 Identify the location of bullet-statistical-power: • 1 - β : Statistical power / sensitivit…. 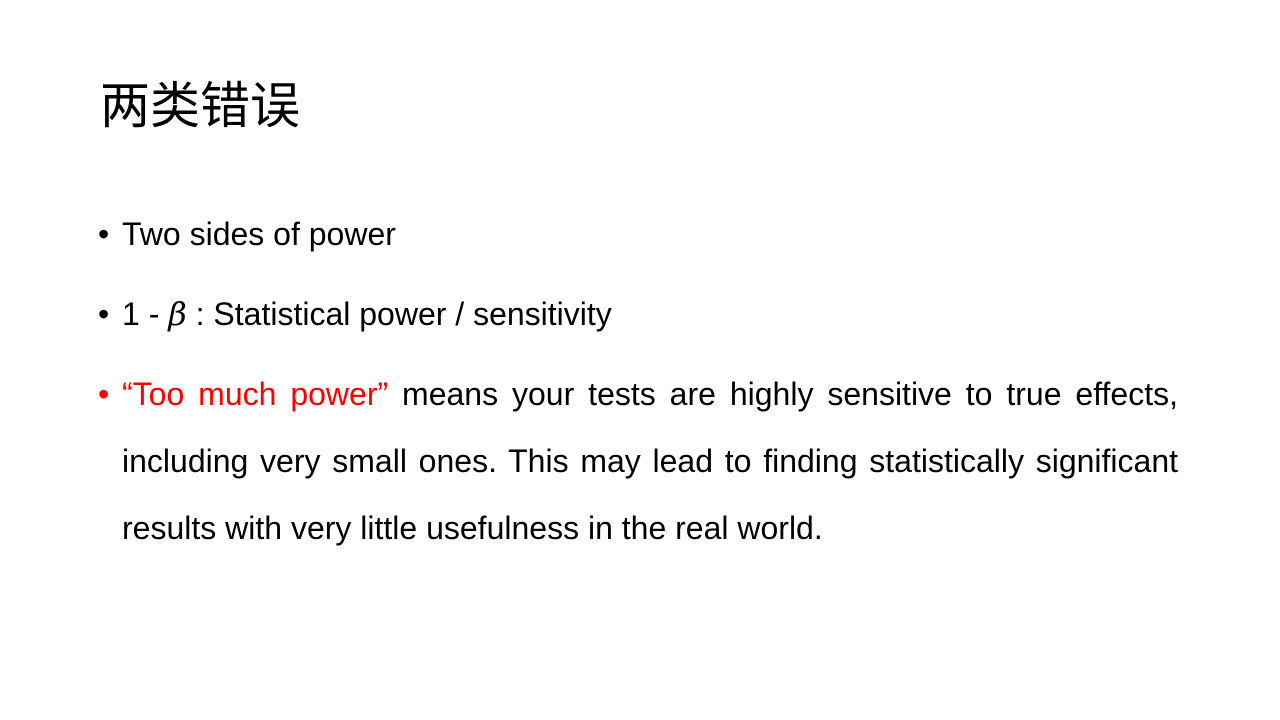
(638, 314).